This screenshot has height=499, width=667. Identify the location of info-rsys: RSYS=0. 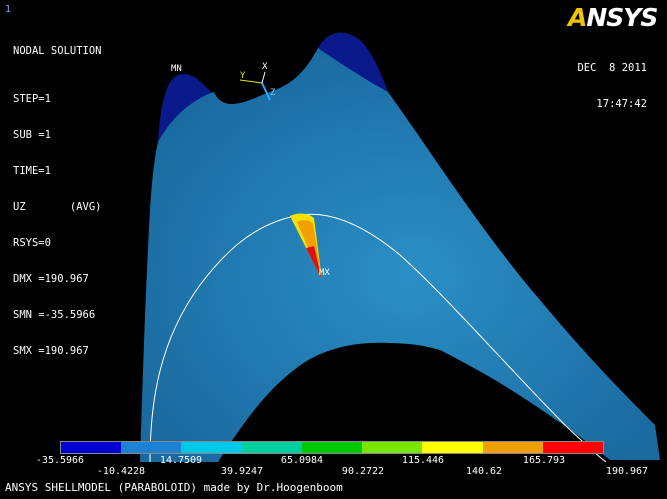
(32, 243).